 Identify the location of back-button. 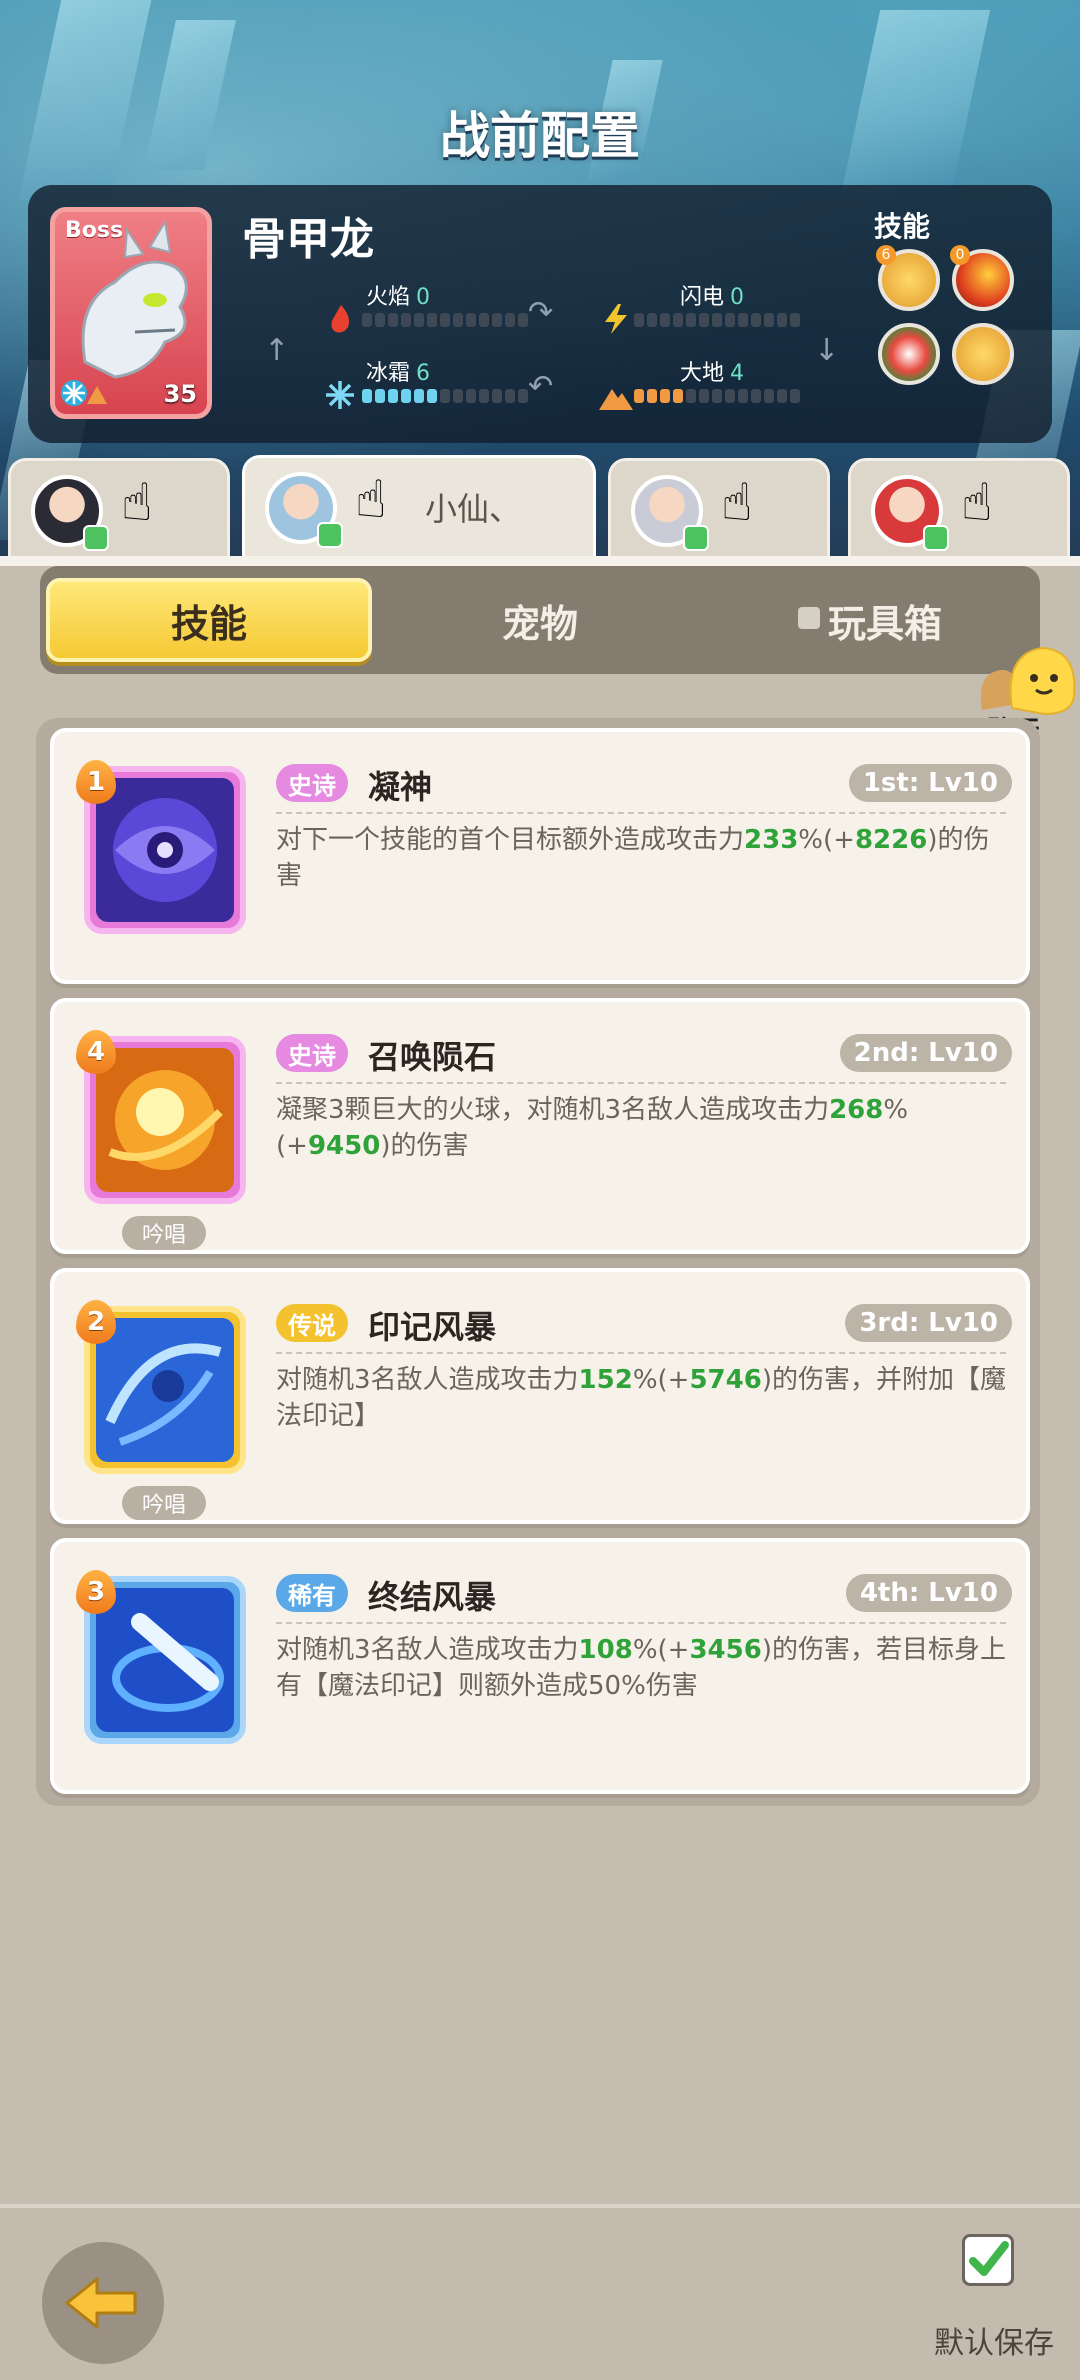
(103, 2303).